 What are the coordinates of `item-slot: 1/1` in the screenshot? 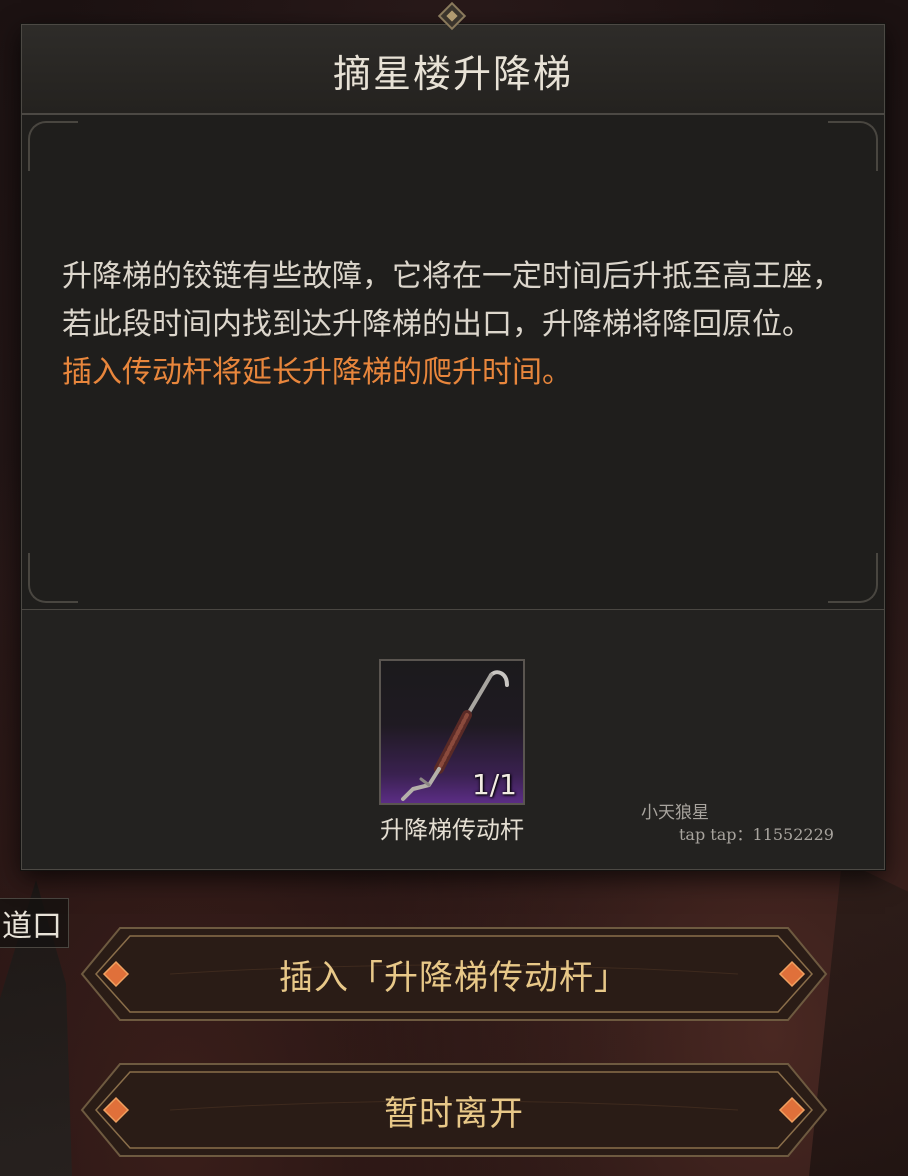 It's located at (452, 732).